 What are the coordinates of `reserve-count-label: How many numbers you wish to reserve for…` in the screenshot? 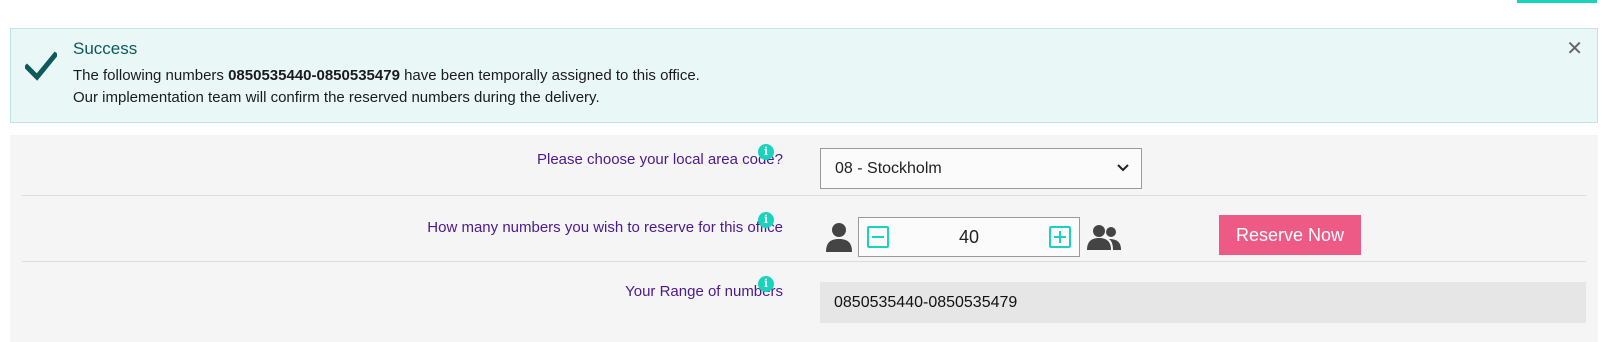 It's located at (605, 227).